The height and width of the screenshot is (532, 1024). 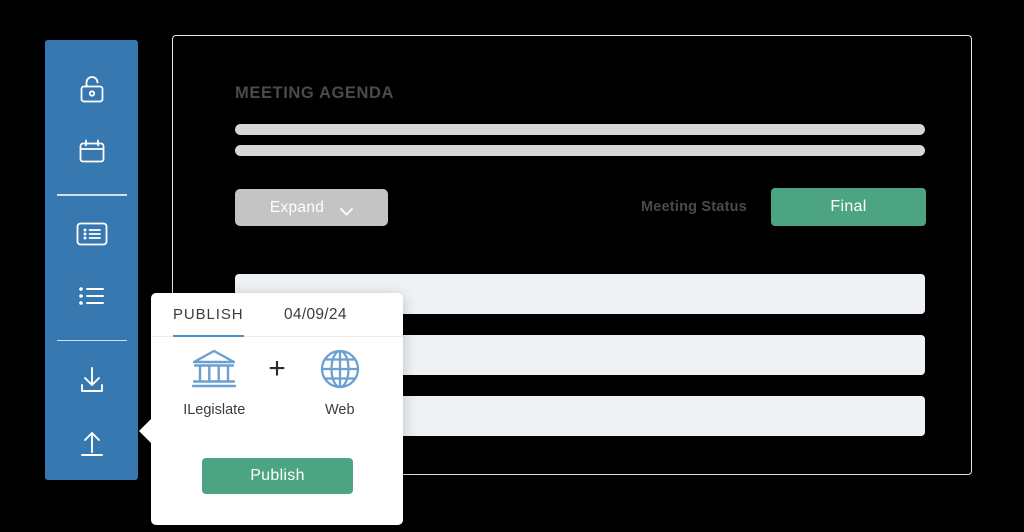 I want to click on publish-button: Publish, so click(x=277, y=476).